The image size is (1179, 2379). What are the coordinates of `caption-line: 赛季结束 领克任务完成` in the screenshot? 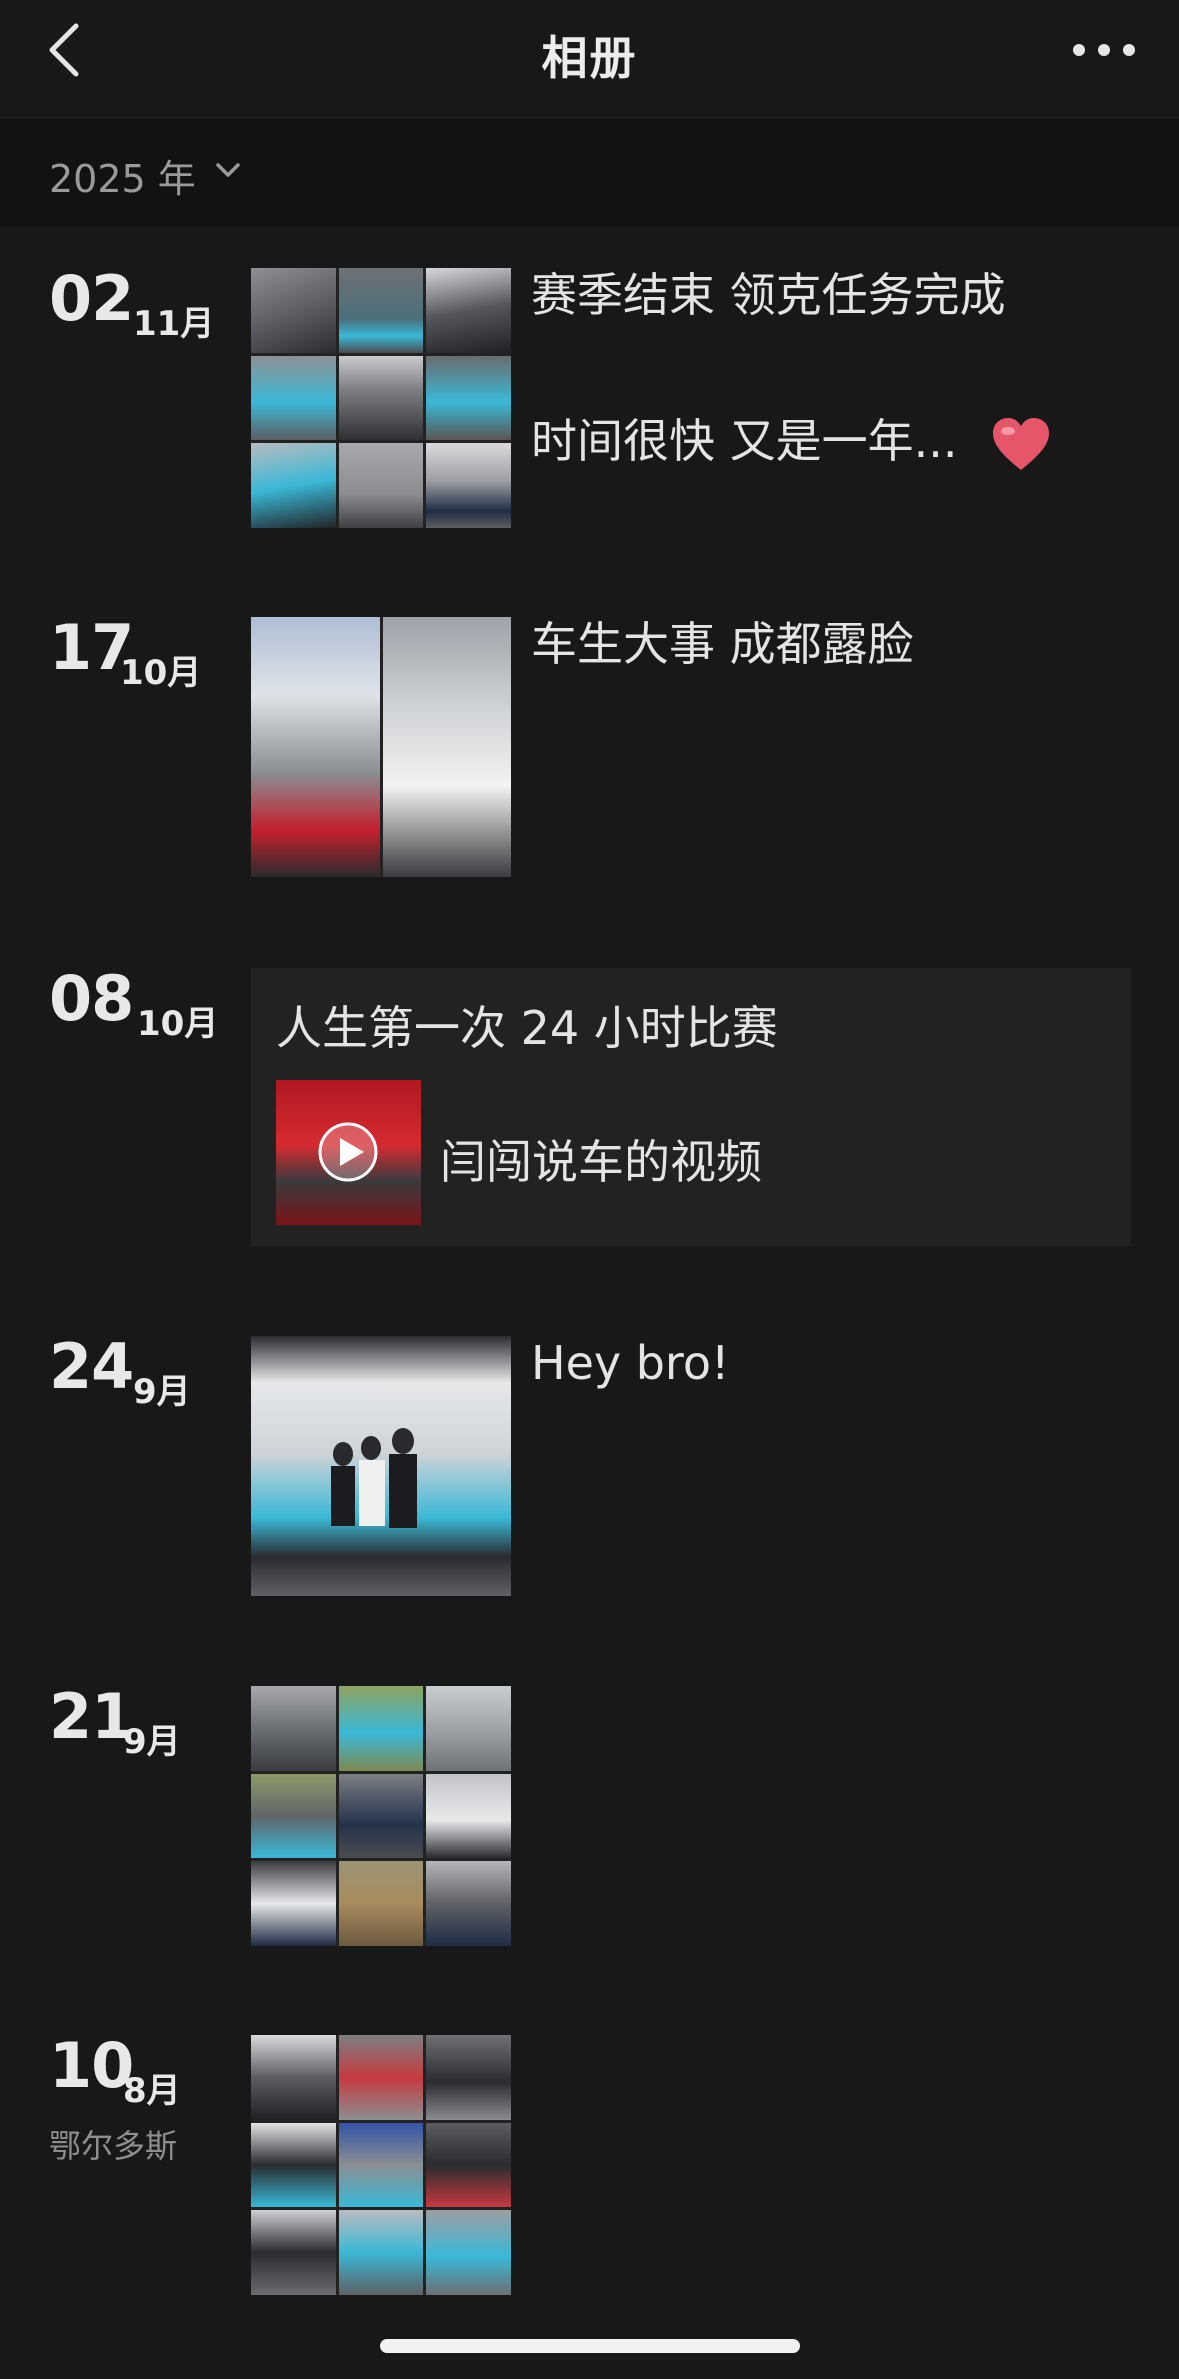 It's located at (768, 295).